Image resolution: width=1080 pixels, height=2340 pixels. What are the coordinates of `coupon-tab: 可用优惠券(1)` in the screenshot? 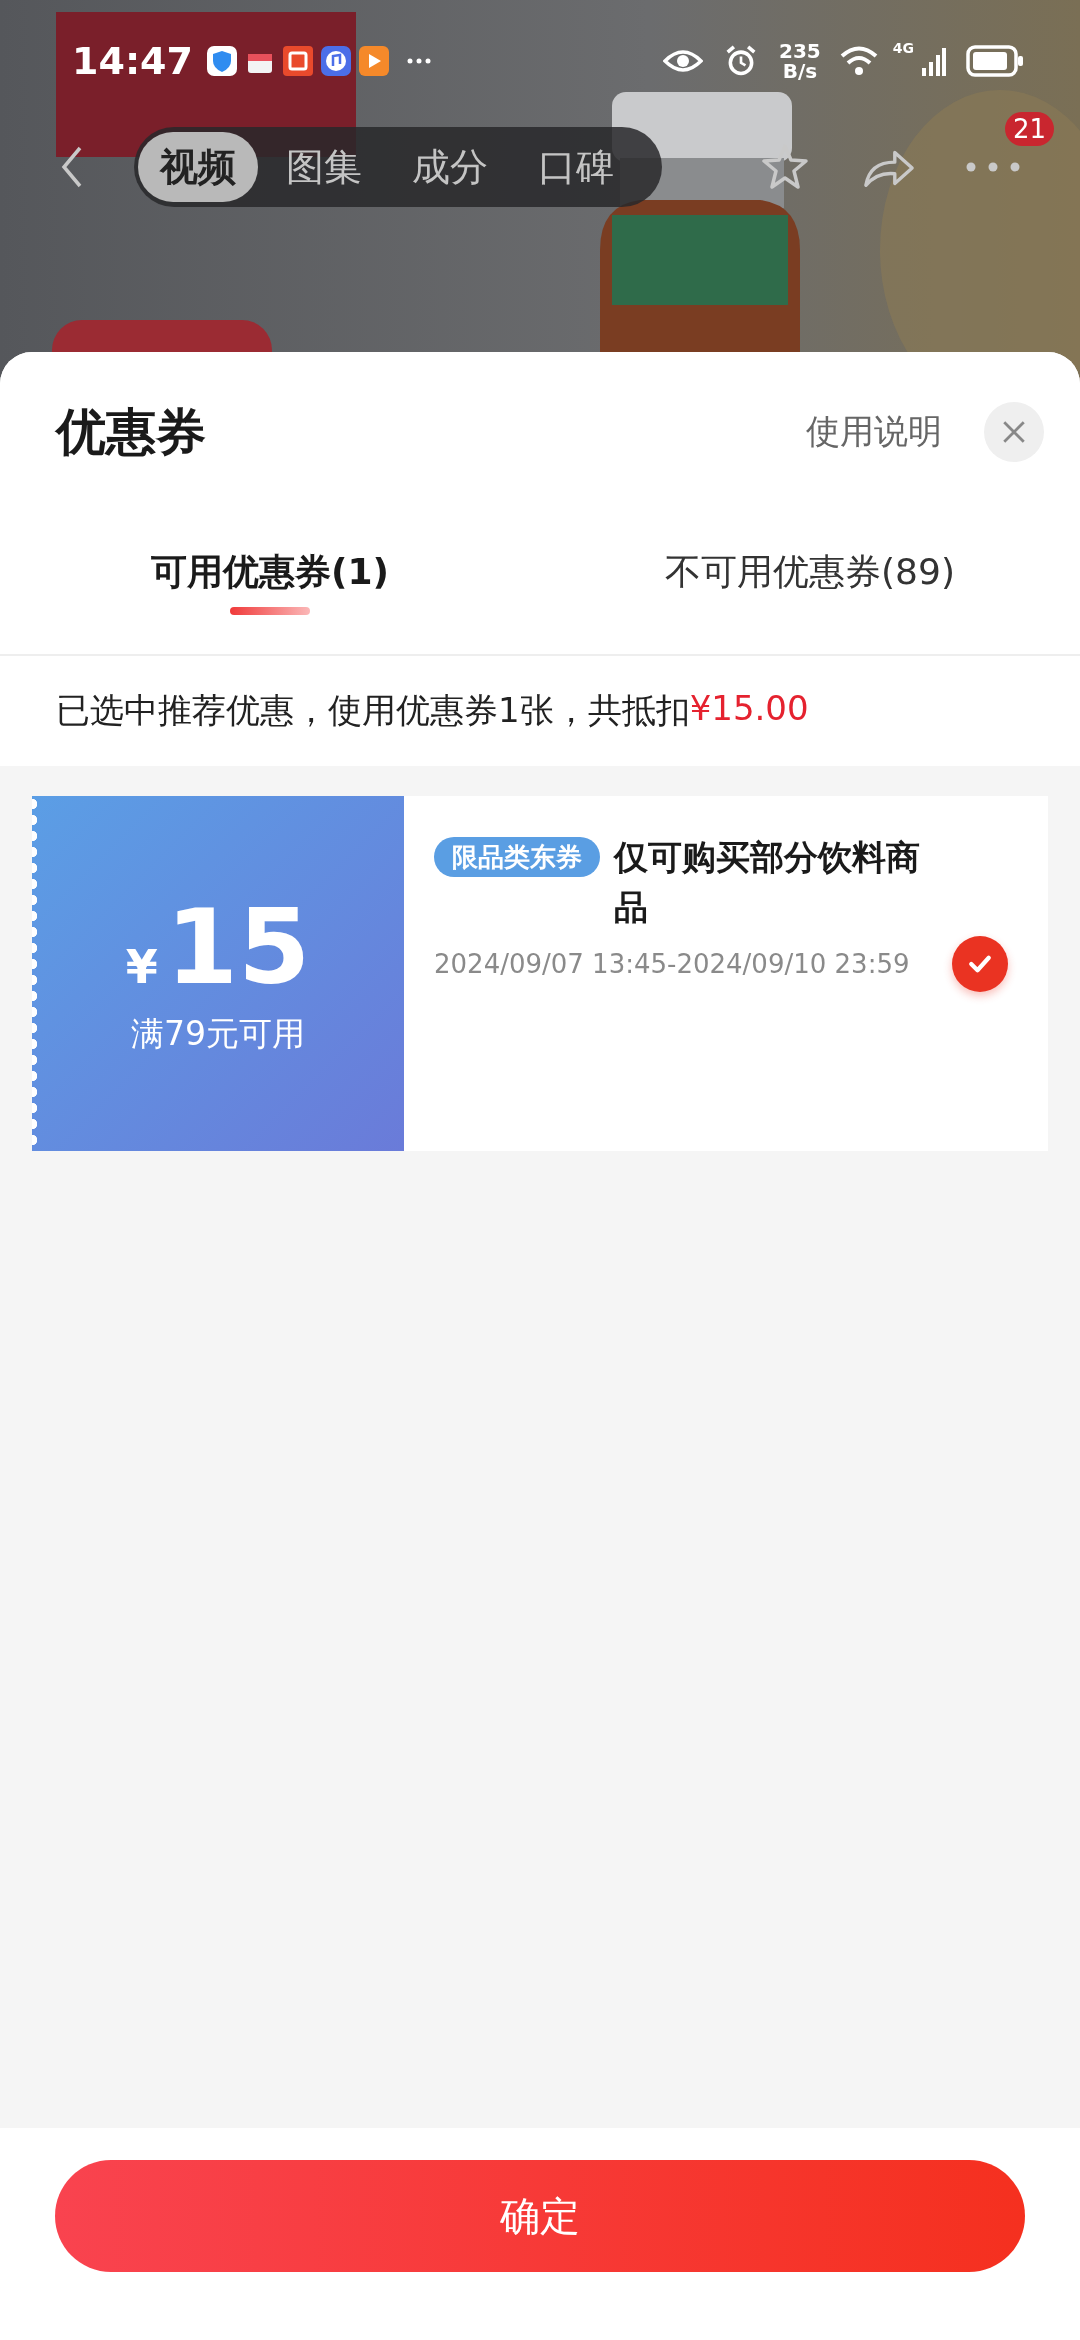 It's located at (270, 572).